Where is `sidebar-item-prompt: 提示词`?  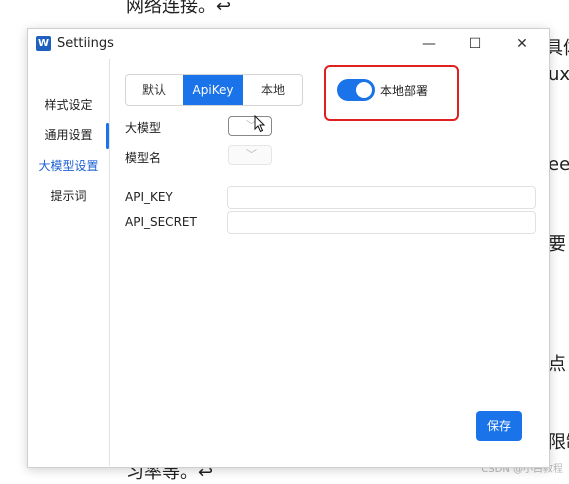
sidebar-item-prompt: 提示词 is located at coordinates (68, 196).